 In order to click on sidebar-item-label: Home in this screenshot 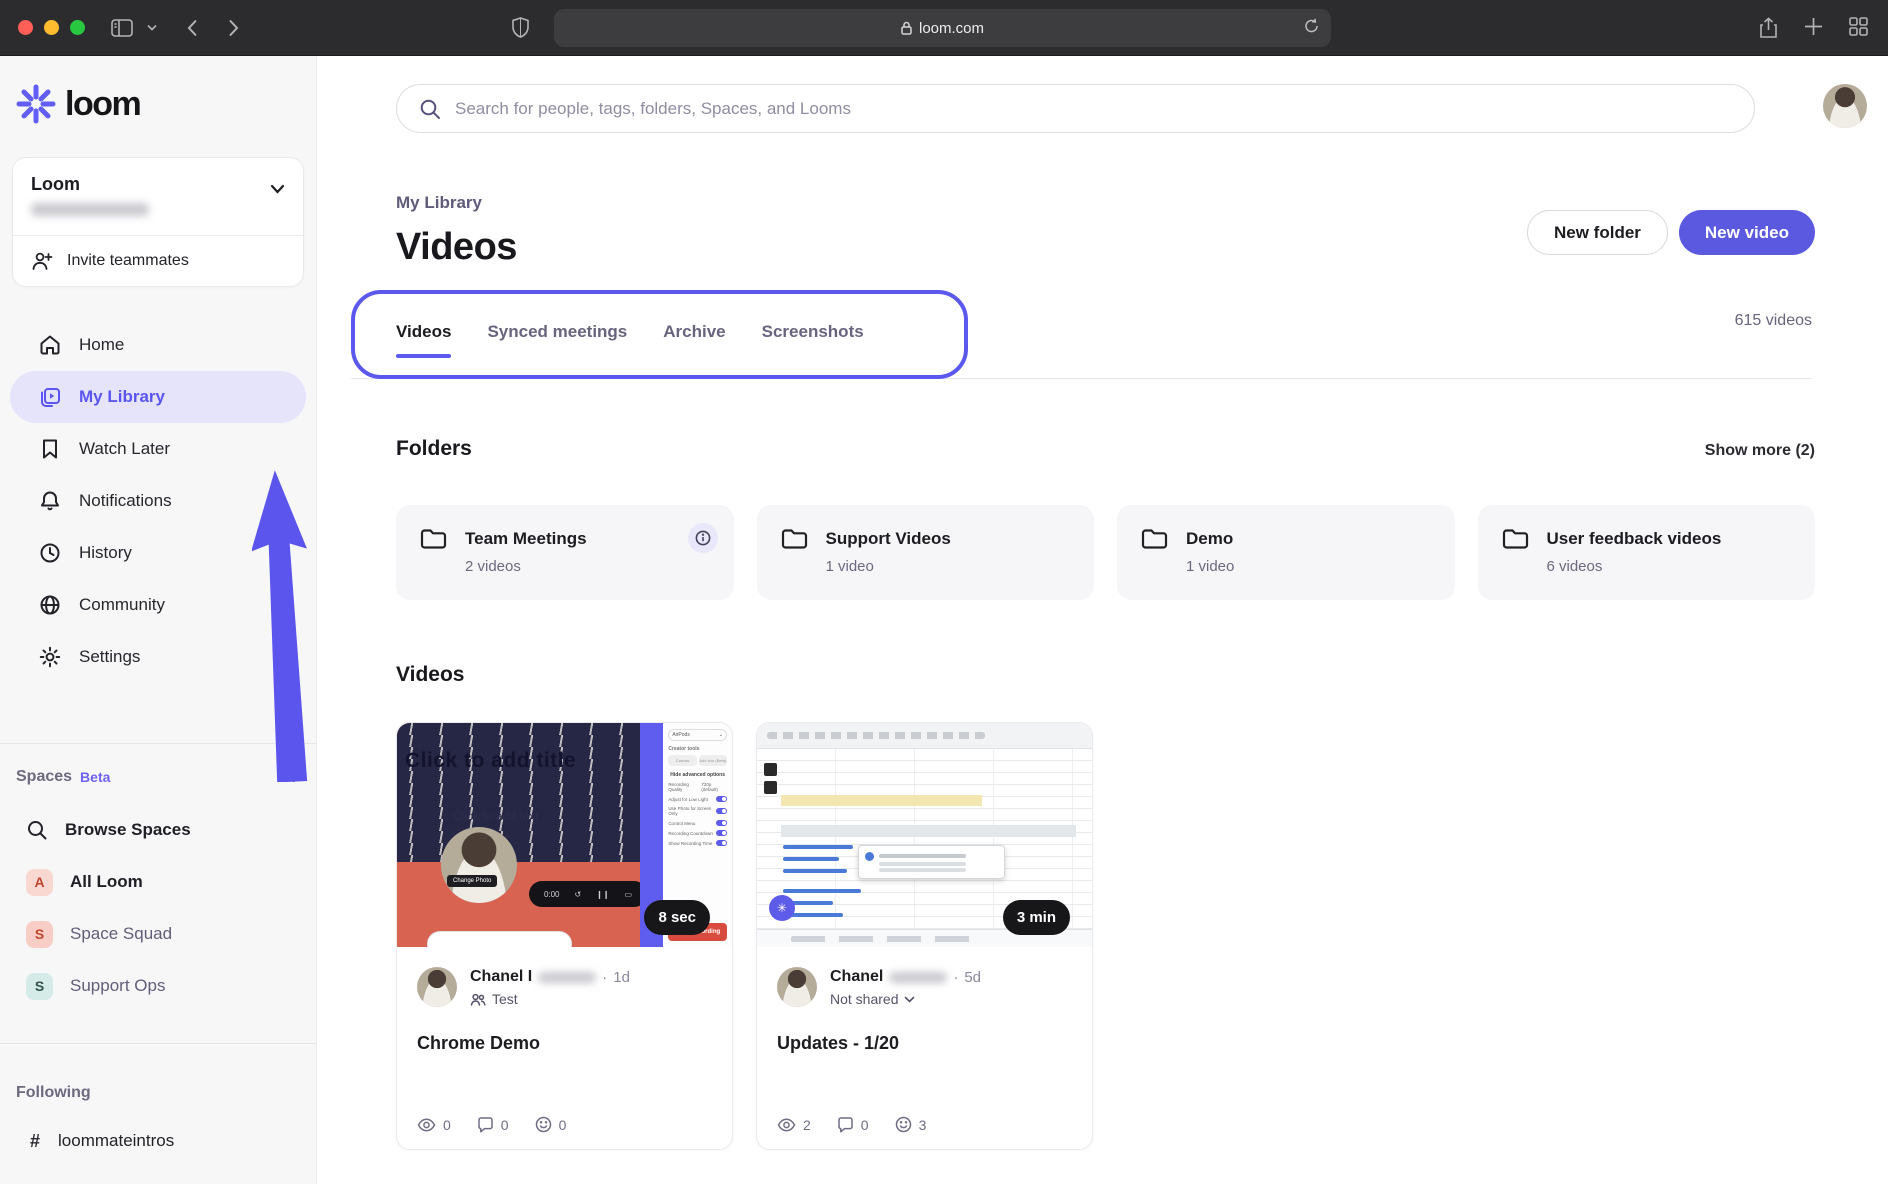, I will do `click(102, 344)`.